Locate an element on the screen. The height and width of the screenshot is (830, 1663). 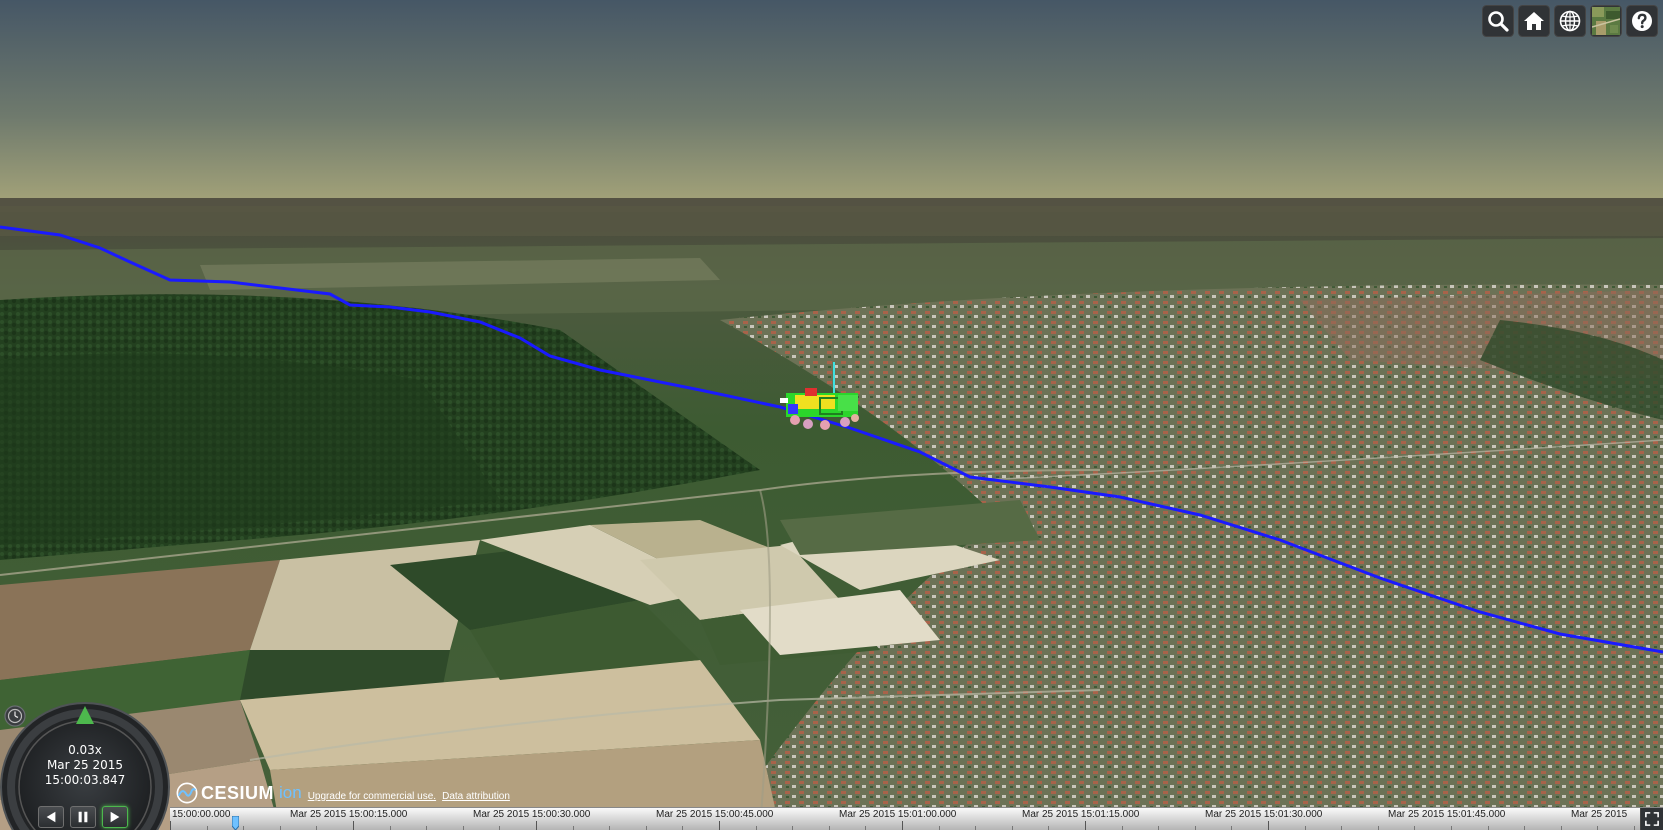
timeline-label: Mar 25 2015 15:00:45.000 is located at coordinates (715, 814).